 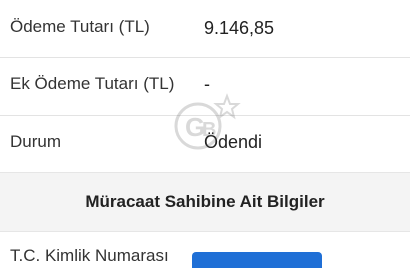 What do you see at coordinates (36, 141) in the screenshot?
I see `status-label: Durum` at bounding box center [36, 141].